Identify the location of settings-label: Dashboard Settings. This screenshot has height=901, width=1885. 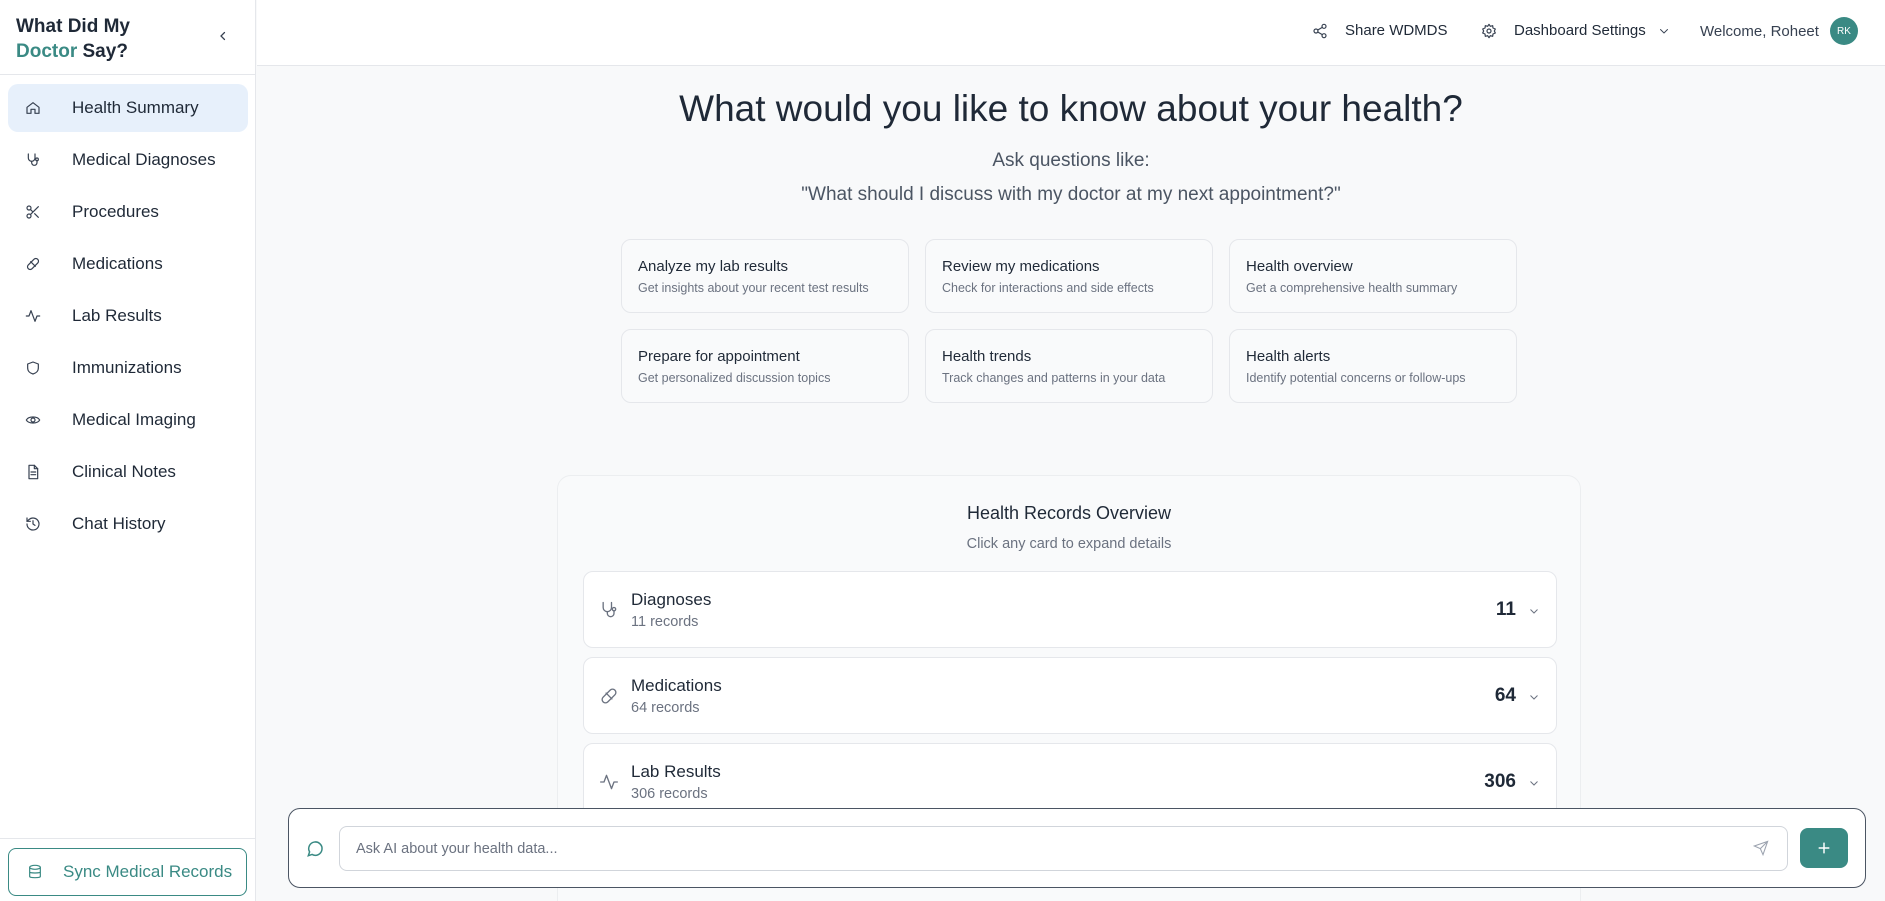
(1580, 30).